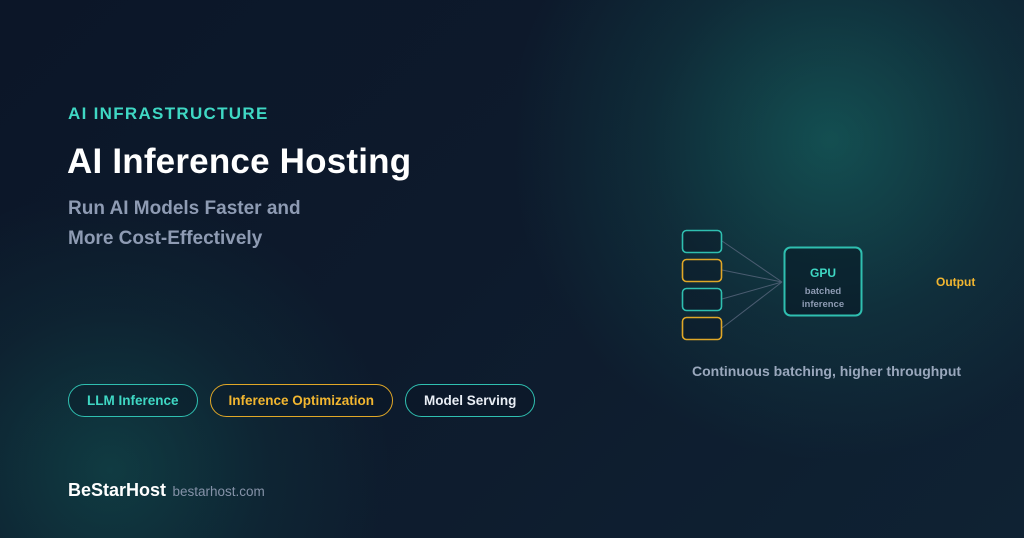 This screenshot has height=538, width=1024. I want to click on brand: BeStarHost bestarhost.com, so click(166, 490).